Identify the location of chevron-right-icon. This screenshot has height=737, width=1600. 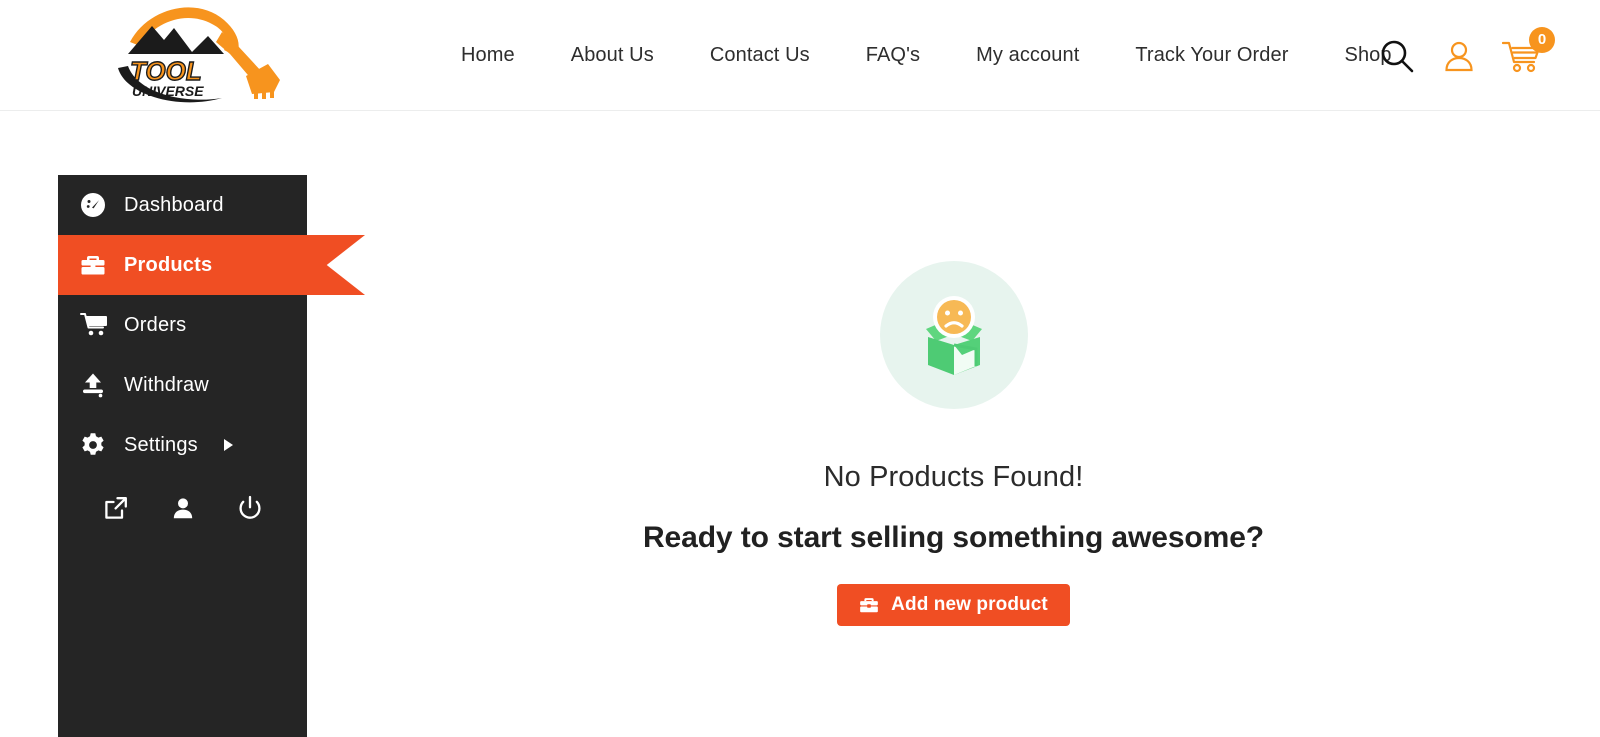
(228, 445).